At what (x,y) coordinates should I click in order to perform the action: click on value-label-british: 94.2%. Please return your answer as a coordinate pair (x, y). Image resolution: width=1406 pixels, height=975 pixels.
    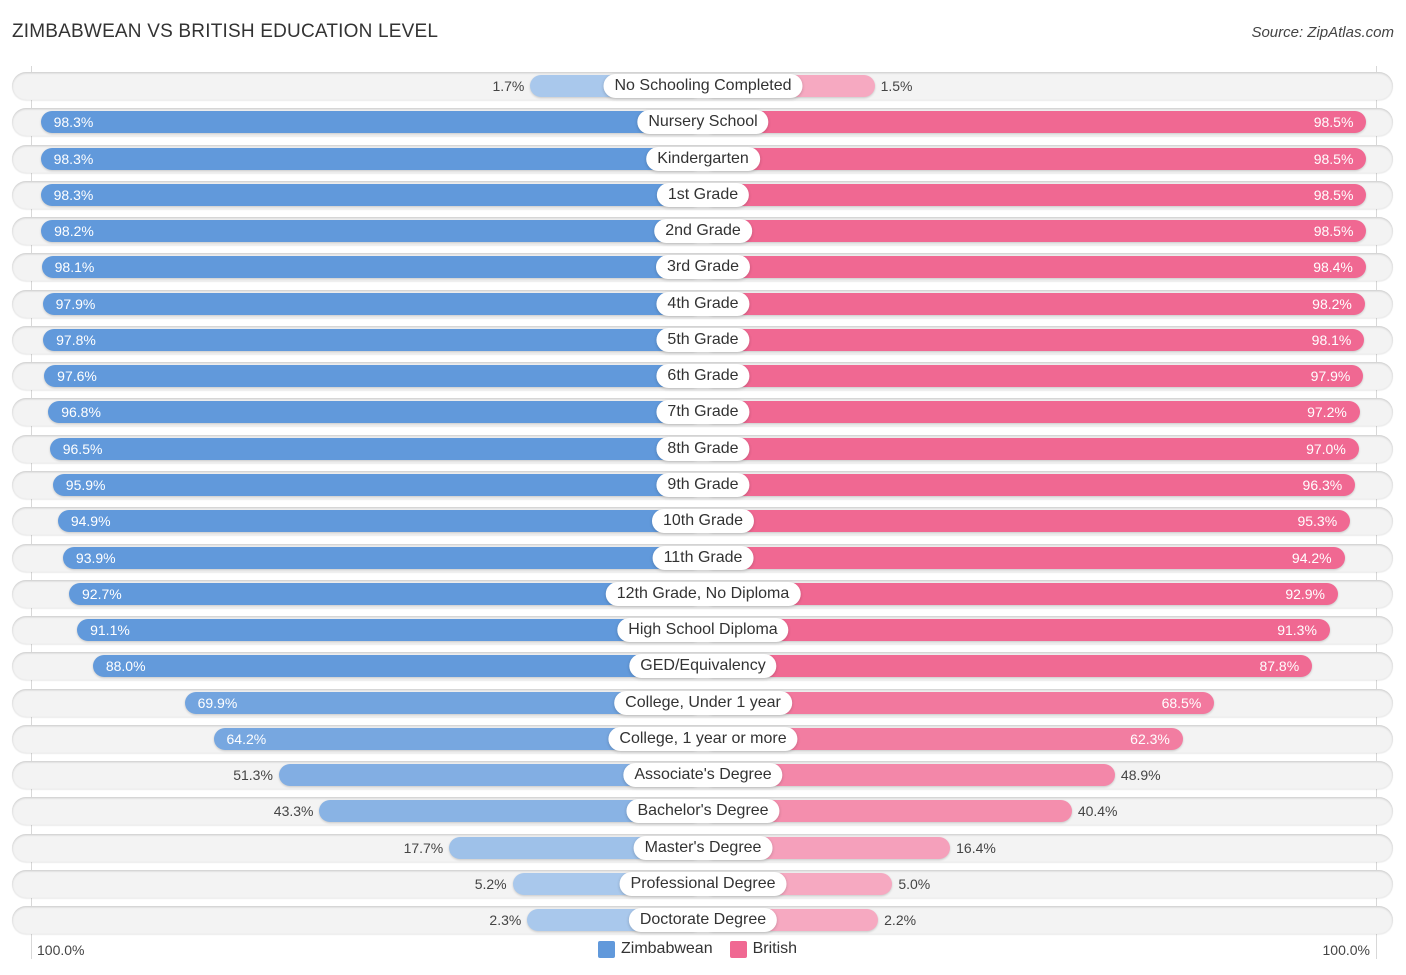
    Looking at the image, I should click on (1311, 557).